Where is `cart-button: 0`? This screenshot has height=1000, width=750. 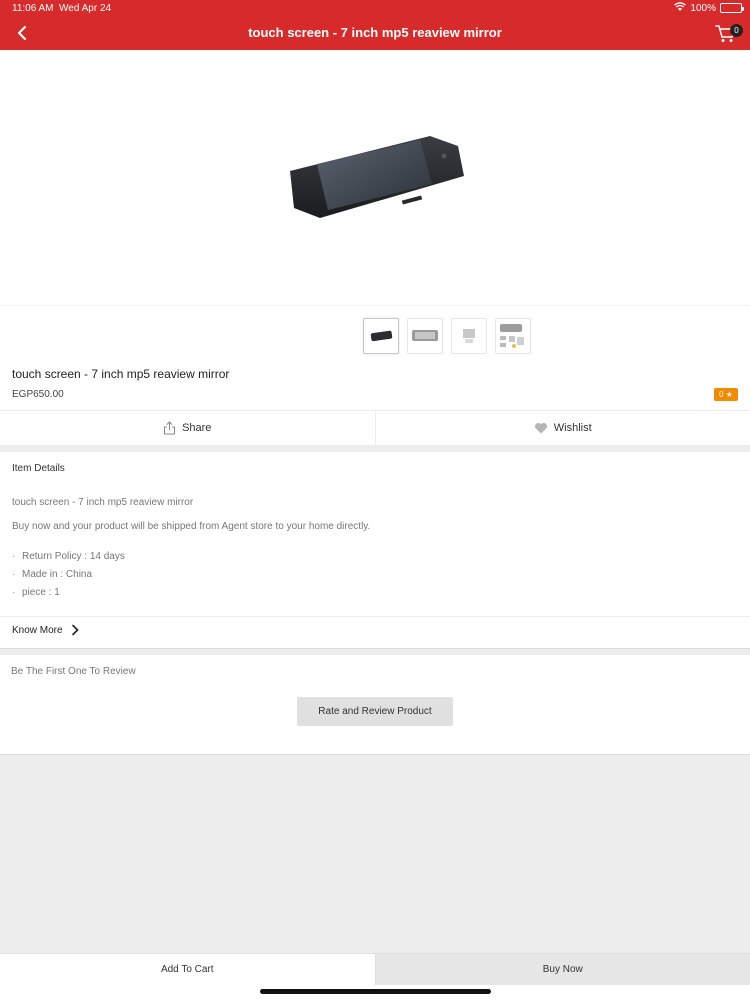 cart-button: 0 is located at coordinates (728, 33).